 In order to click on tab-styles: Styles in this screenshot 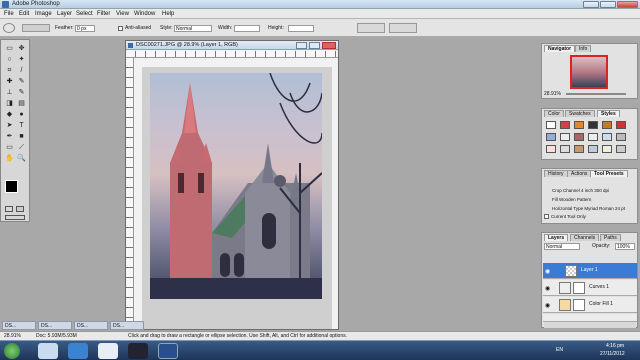, I will do `click(608, 113)`.